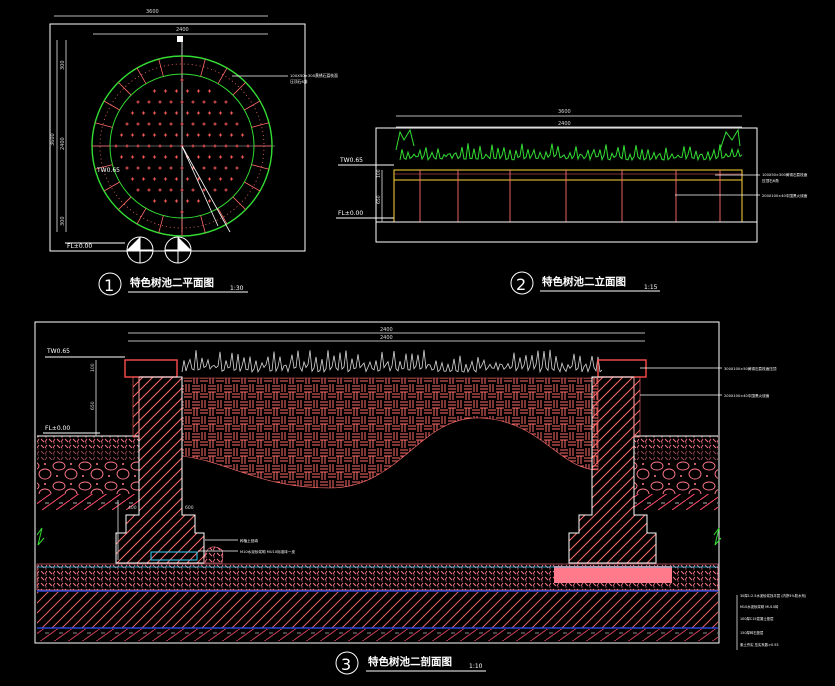 The image size is (835, 686). Describe the element at coordinates (410, 661) in the screenshot. I see `section-title: 特色树池二剖面图` at that location.